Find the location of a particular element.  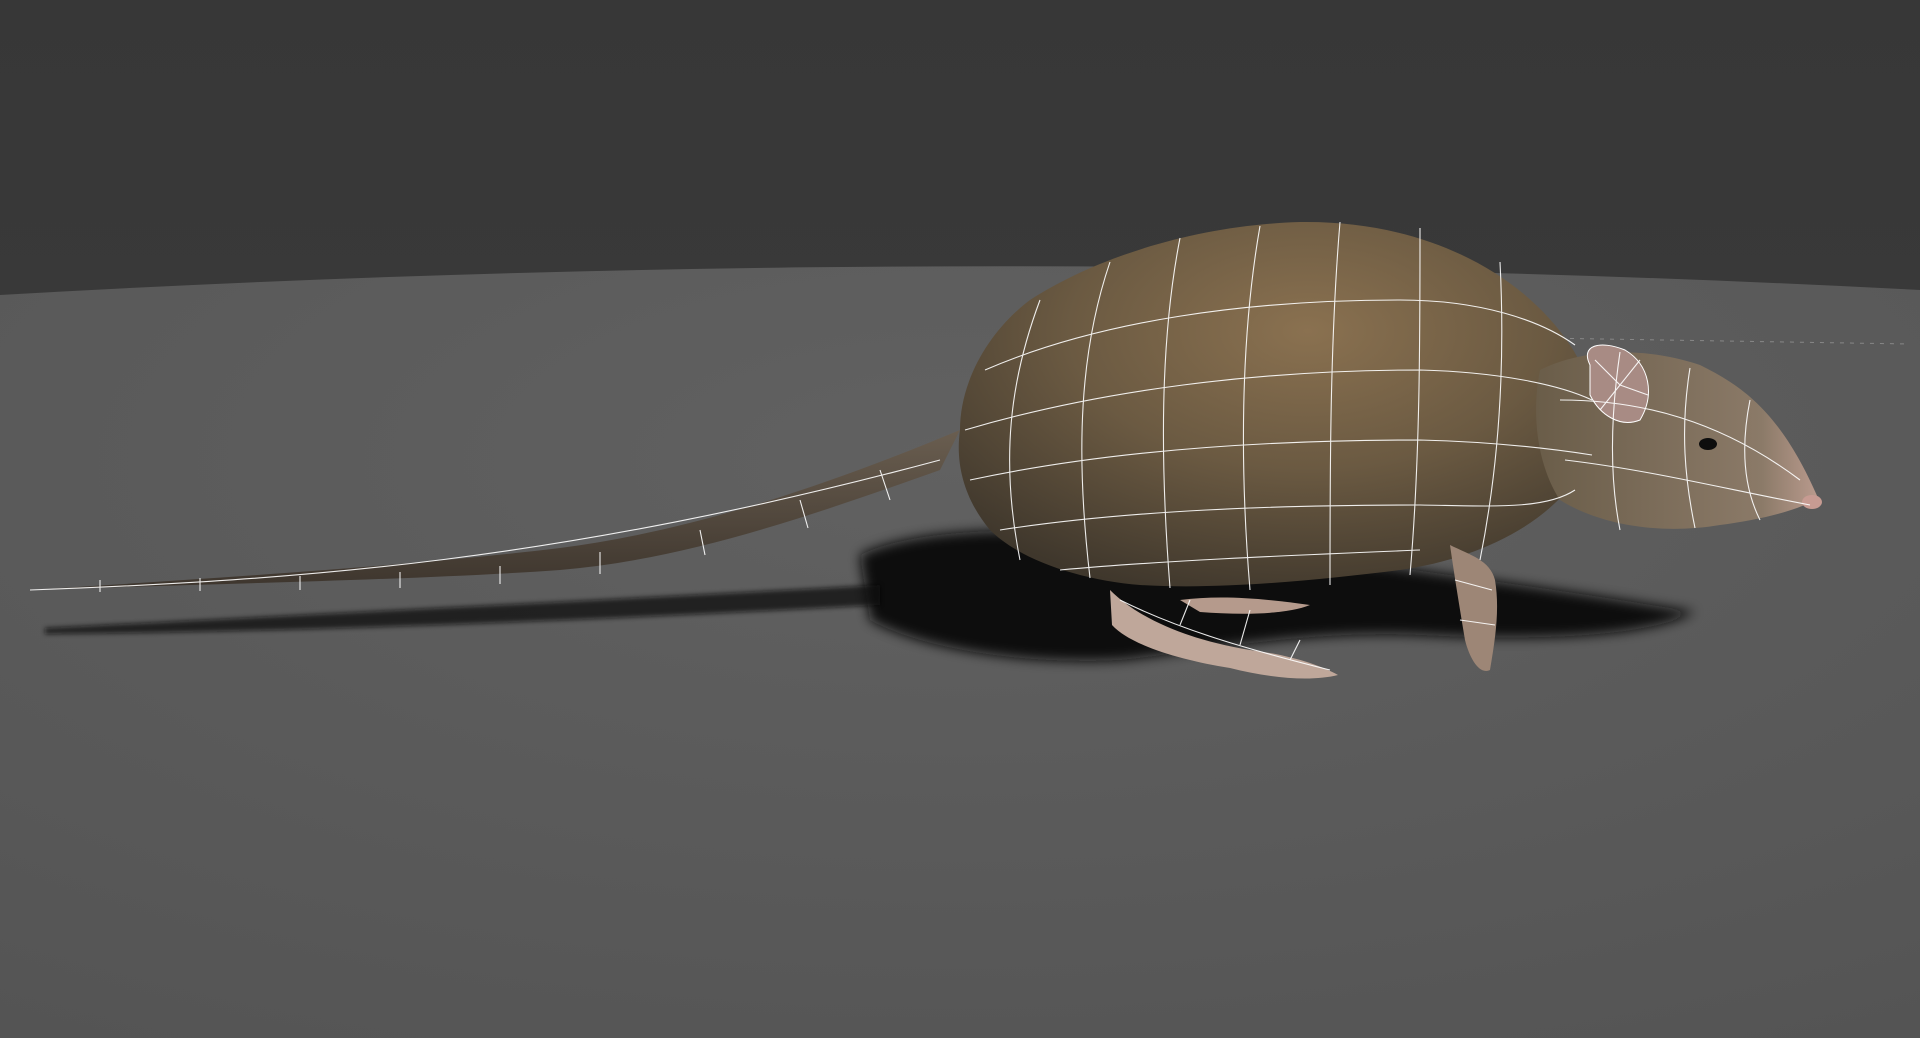

rat-nose is located at coordinates (1812, 502).